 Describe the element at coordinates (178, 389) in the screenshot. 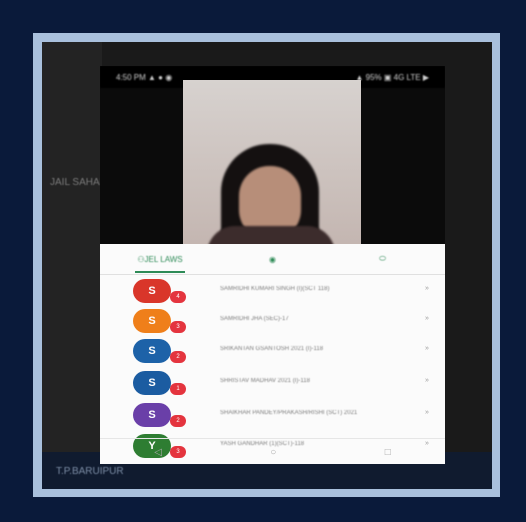

I see `status-badge: 1` at that location.